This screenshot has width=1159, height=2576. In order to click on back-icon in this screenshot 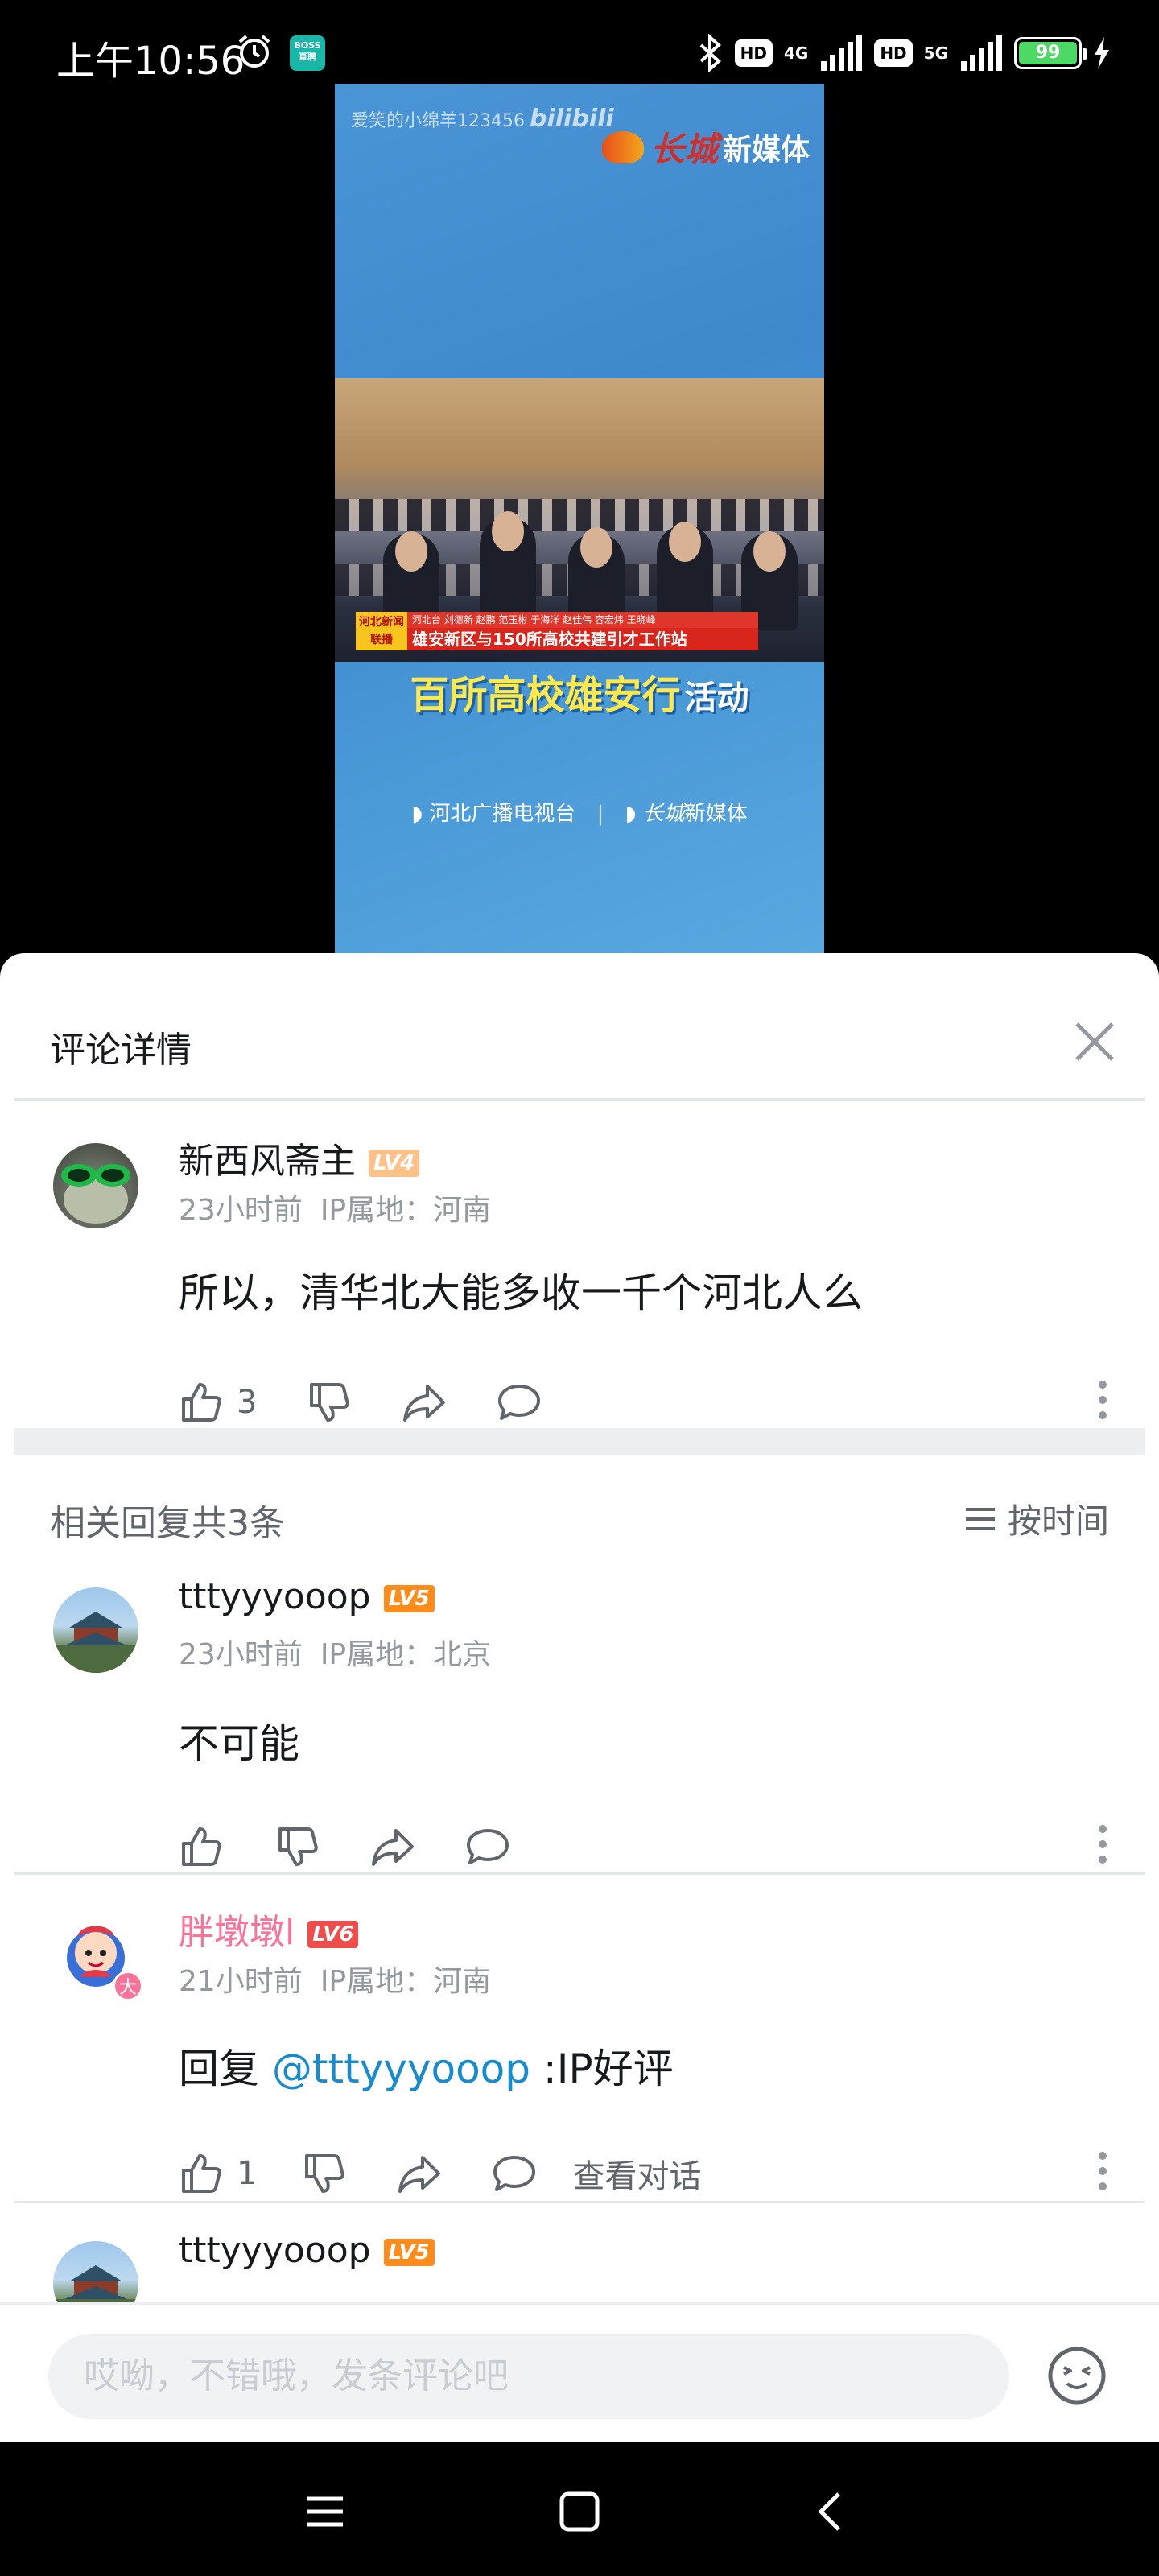, I will do `click(832, 2511)`.